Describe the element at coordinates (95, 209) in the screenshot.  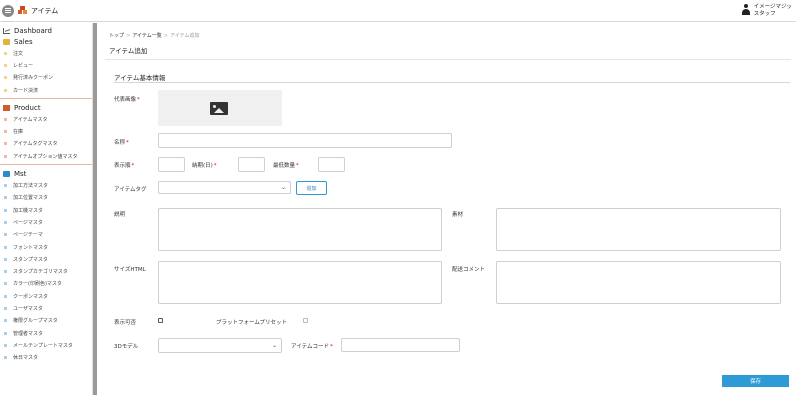
I see `sidebar-scrollbar` at that location.